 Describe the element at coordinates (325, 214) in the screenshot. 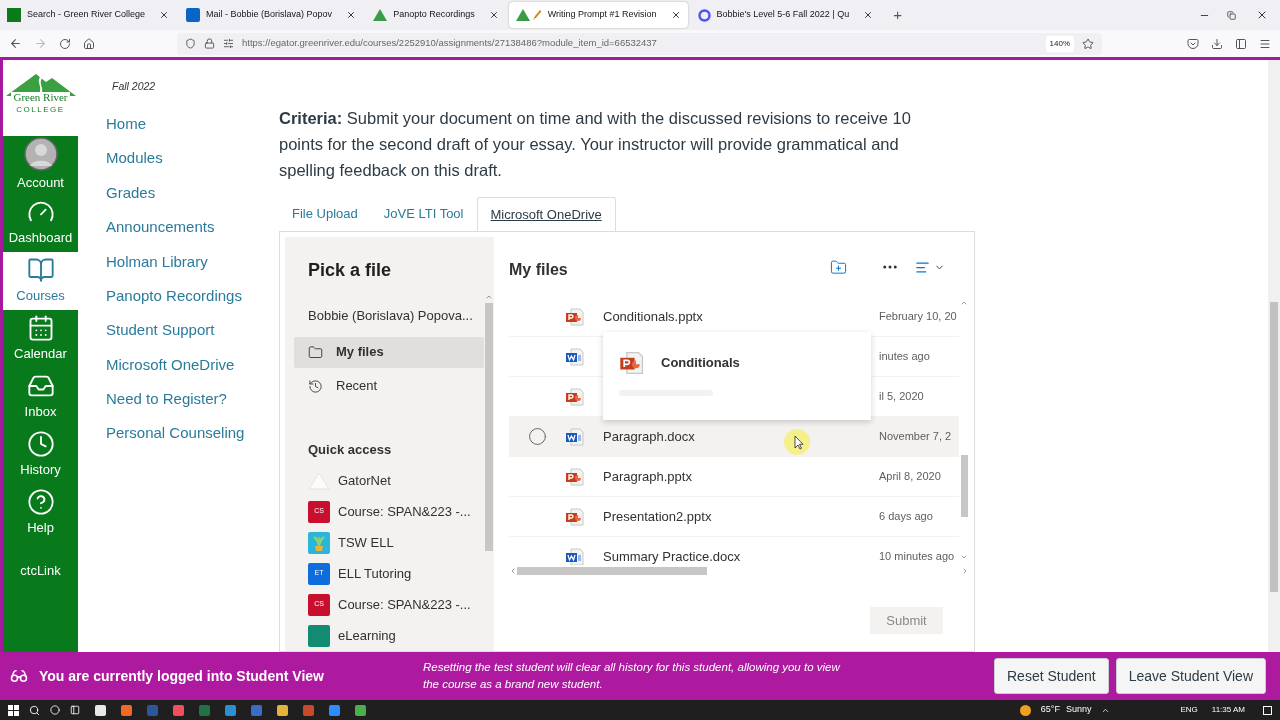

I see `submission-tab: File Upload` at that location.